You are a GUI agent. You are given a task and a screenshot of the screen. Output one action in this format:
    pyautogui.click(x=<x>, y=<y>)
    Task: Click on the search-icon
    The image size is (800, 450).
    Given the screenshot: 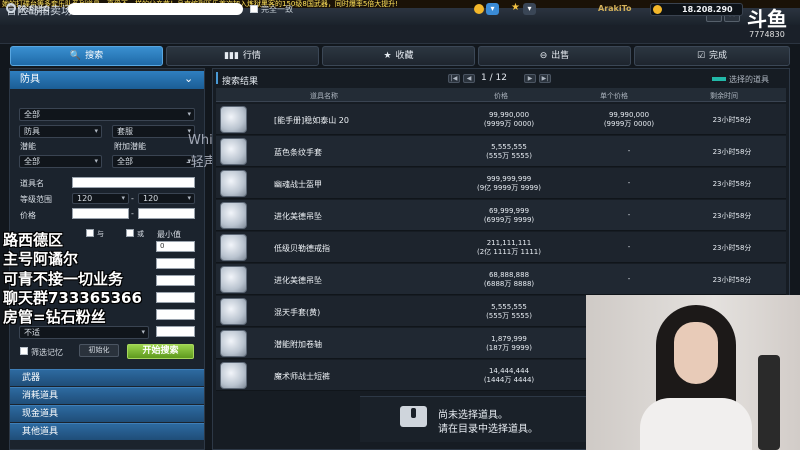 What is the action you would take?
    pyautogui.click(x=11, y=8)
    